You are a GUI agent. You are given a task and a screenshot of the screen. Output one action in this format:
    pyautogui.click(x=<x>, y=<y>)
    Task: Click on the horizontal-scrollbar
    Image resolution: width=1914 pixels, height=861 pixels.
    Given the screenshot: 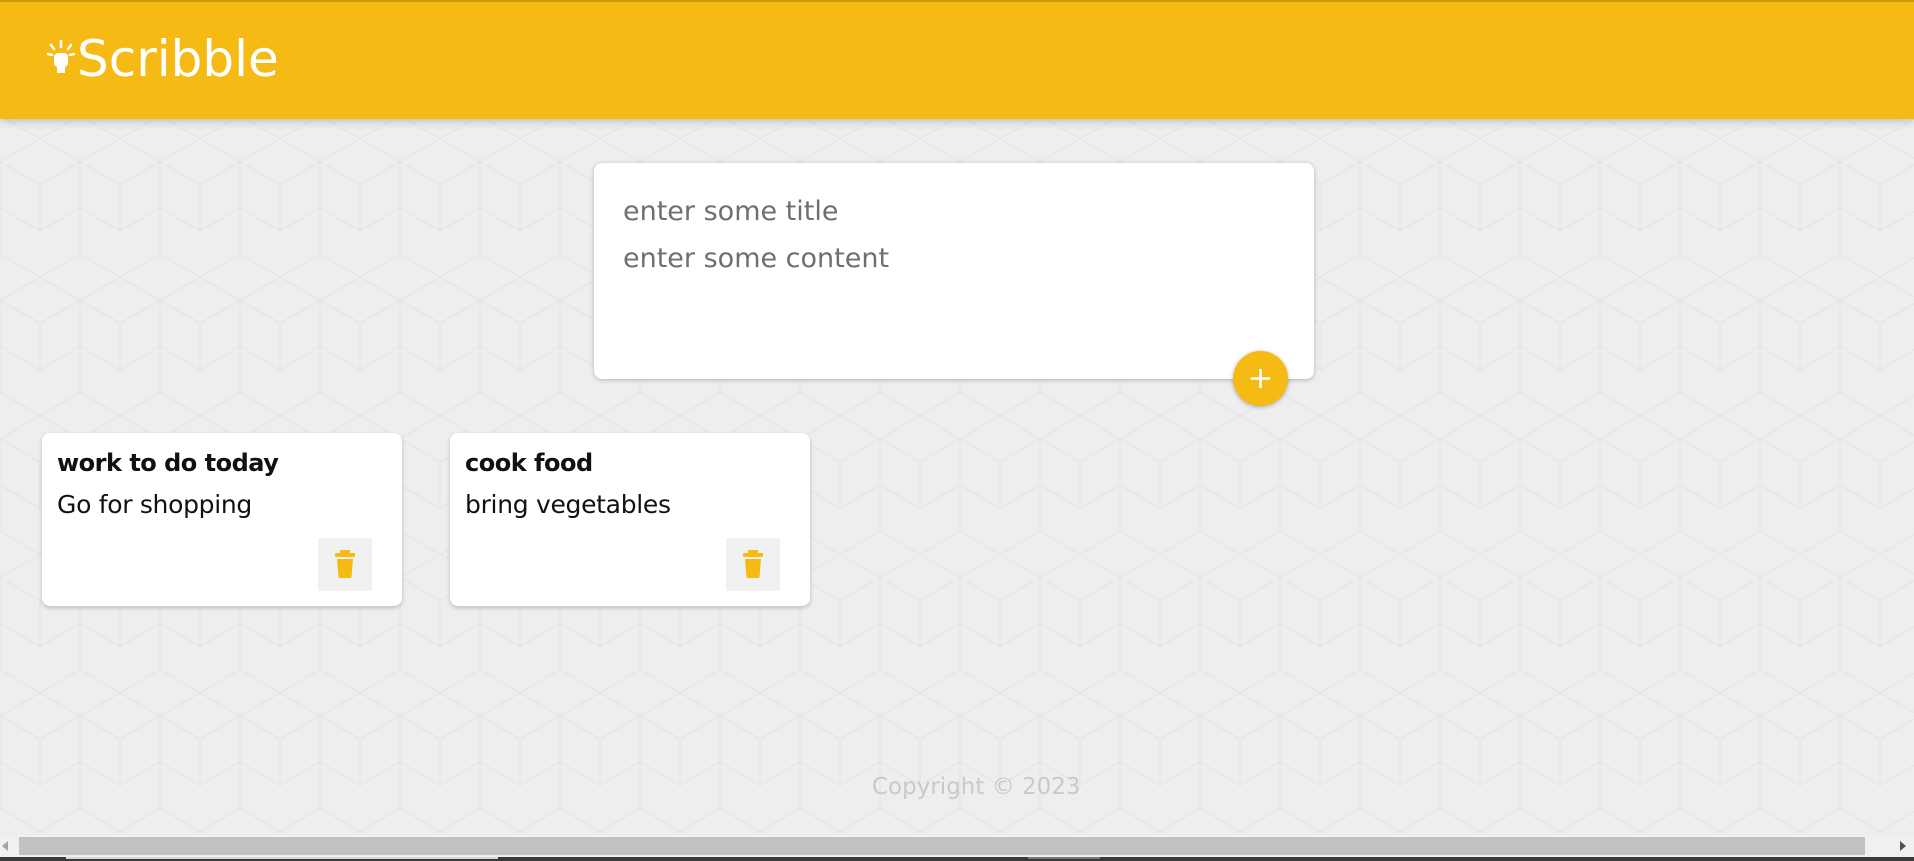 What is the action you would take?
    pyautogui.click(x=957, y=846)
    